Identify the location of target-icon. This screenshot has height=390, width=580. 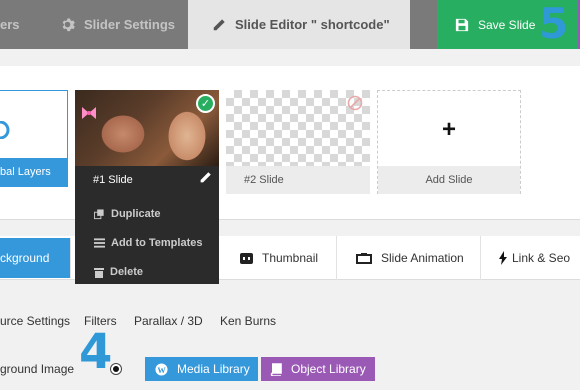
(355, 105).